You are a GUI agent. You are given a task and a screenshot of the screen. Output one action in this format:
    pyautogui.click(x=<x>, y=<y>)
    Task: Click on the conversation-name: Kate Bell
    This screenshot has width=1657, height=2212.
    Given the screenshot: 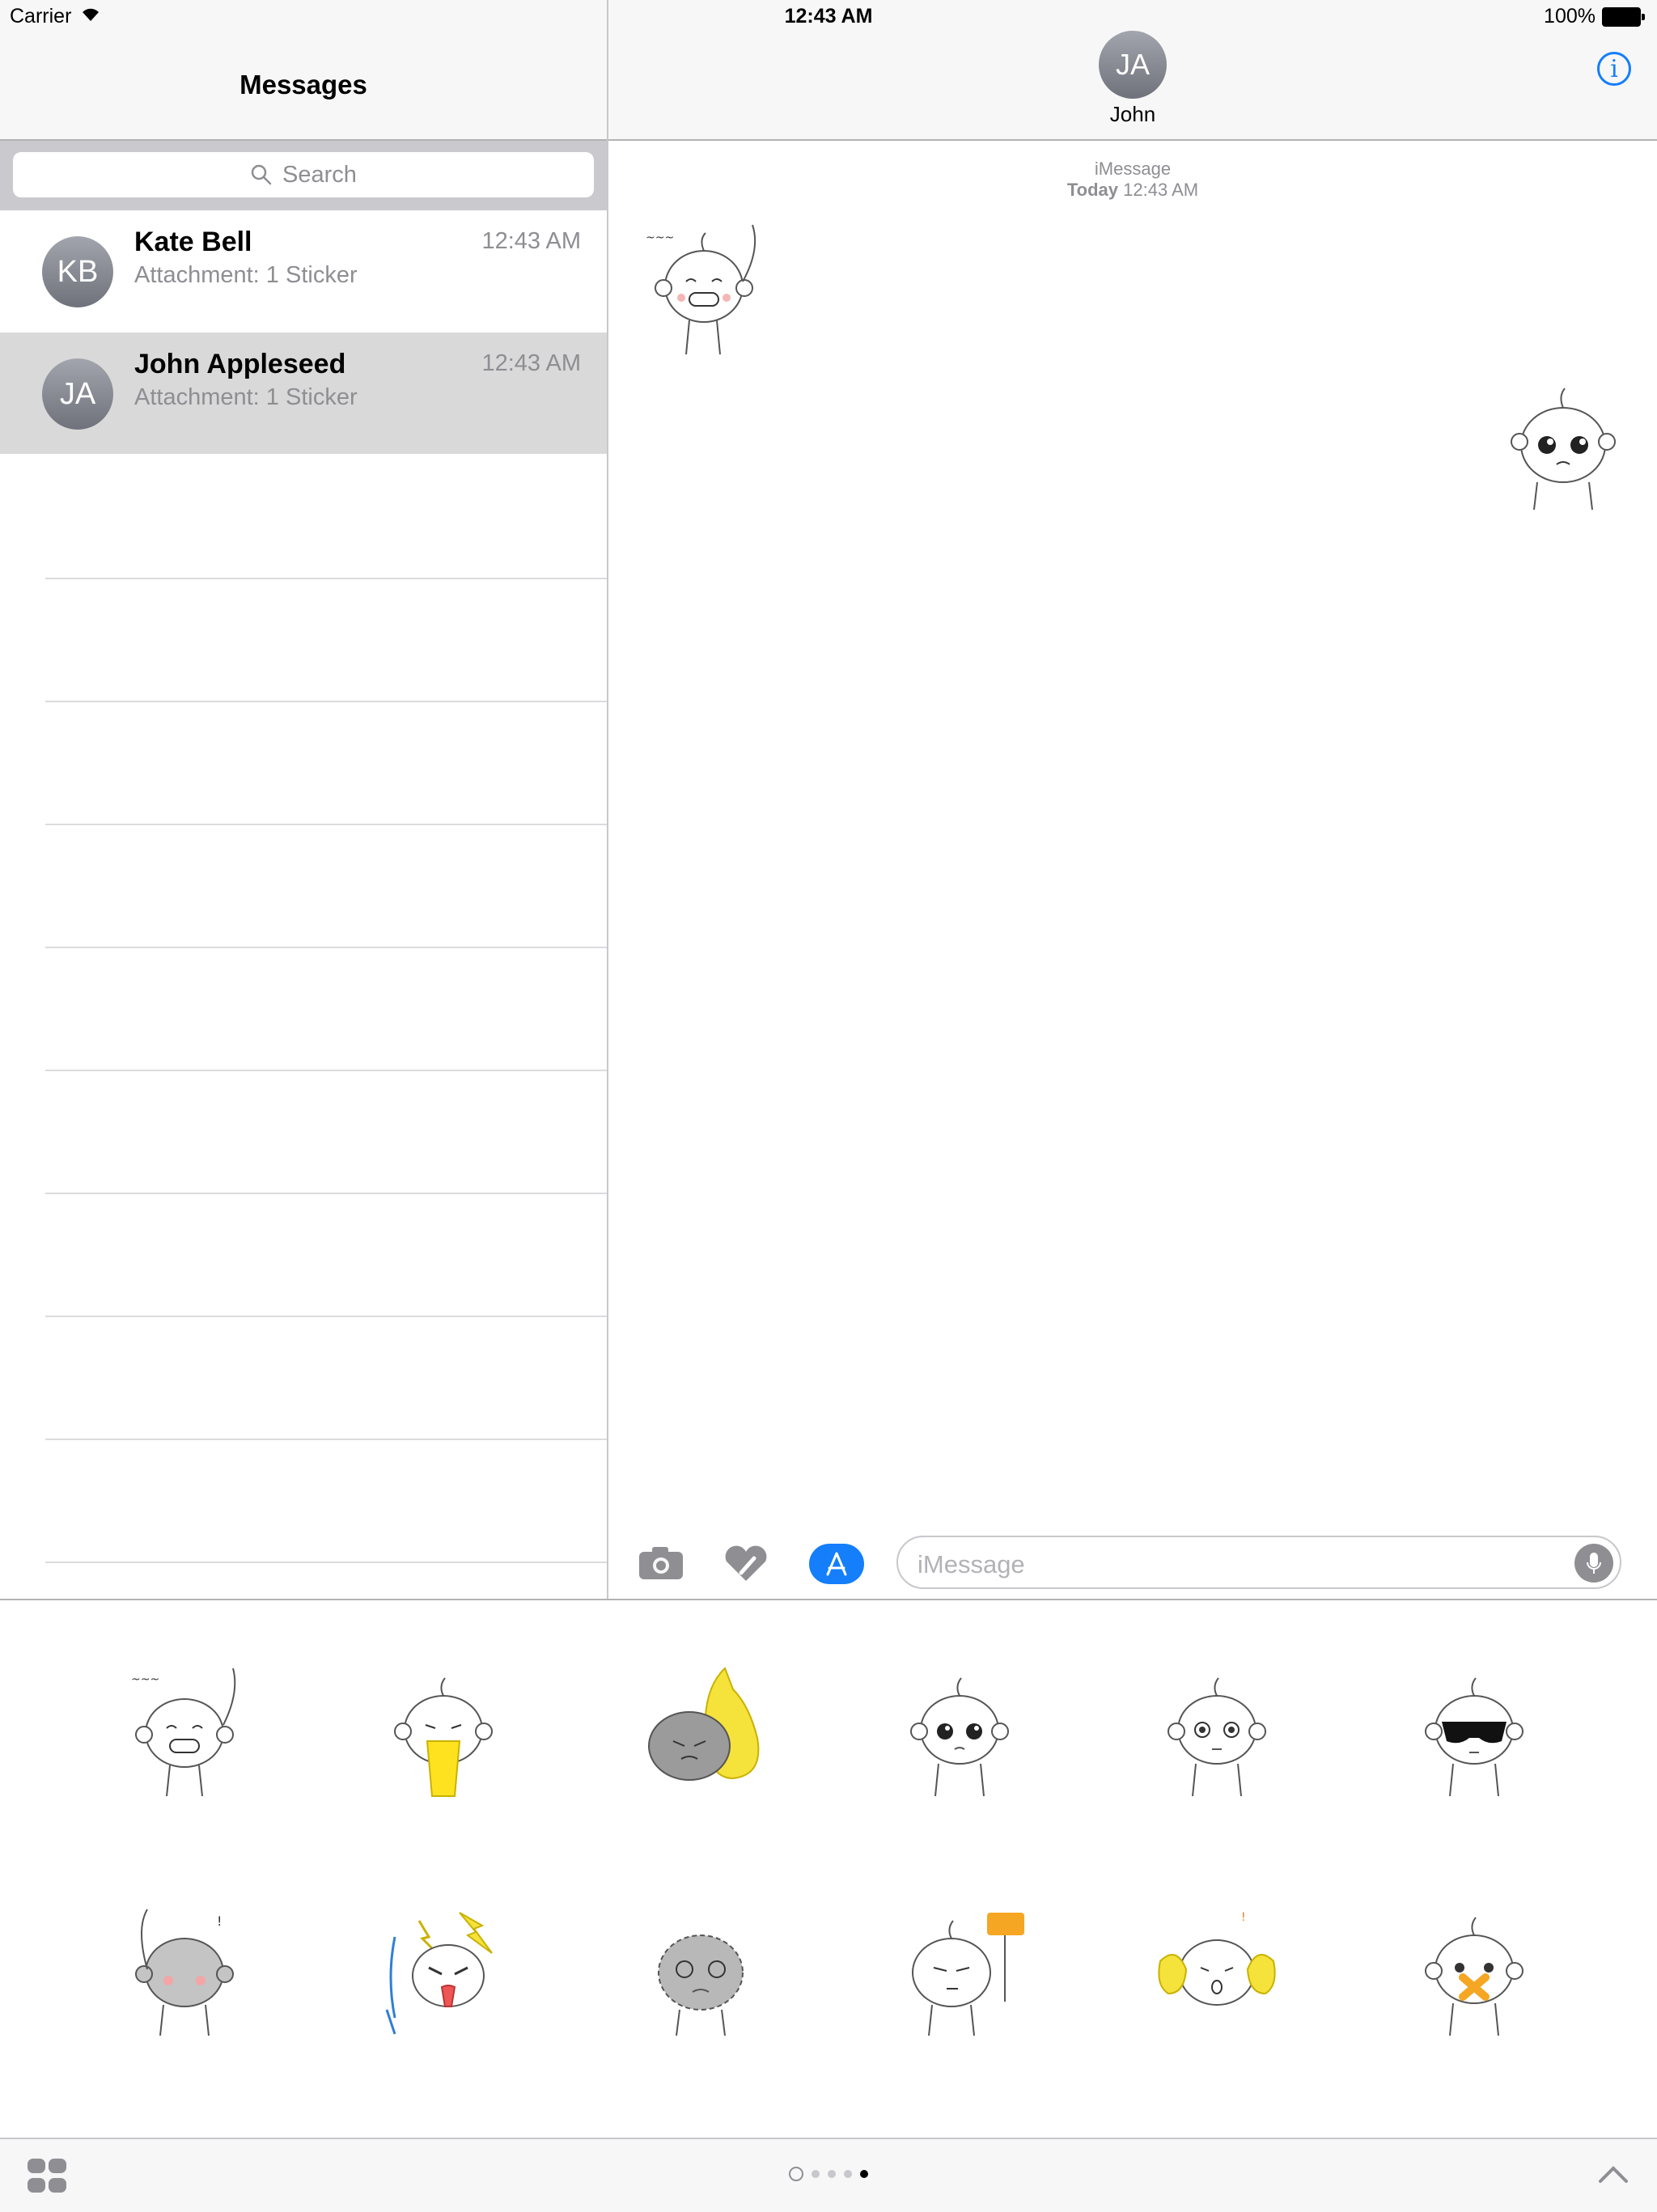 What is the action you would take?
    pyautogui.click(x=193, y=242)
    